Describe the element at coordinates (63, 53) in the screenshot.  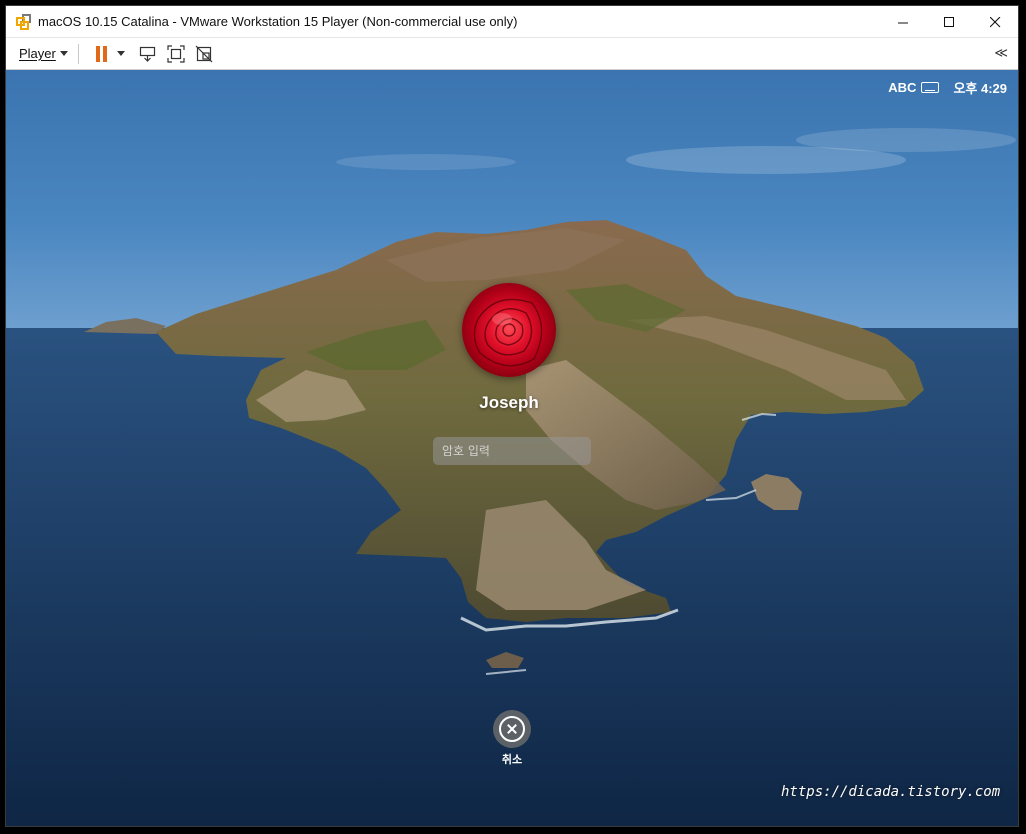
I see `chevron-down-icon` at that location.